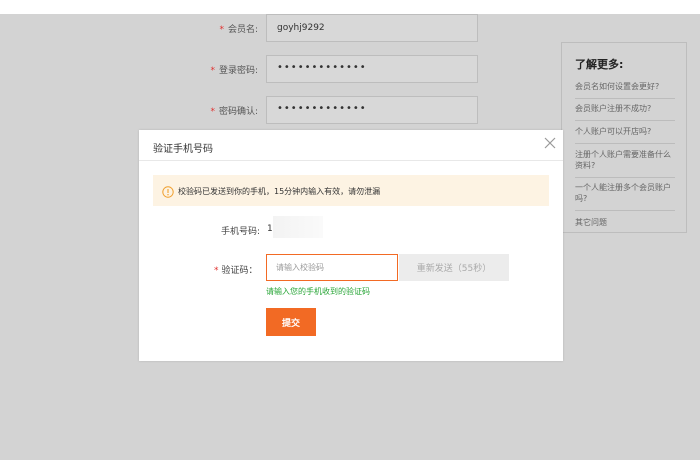 This screenshot has height=460, width=700. I want to click on password-confirm-label: * 密码确认:, so click(234, 110).